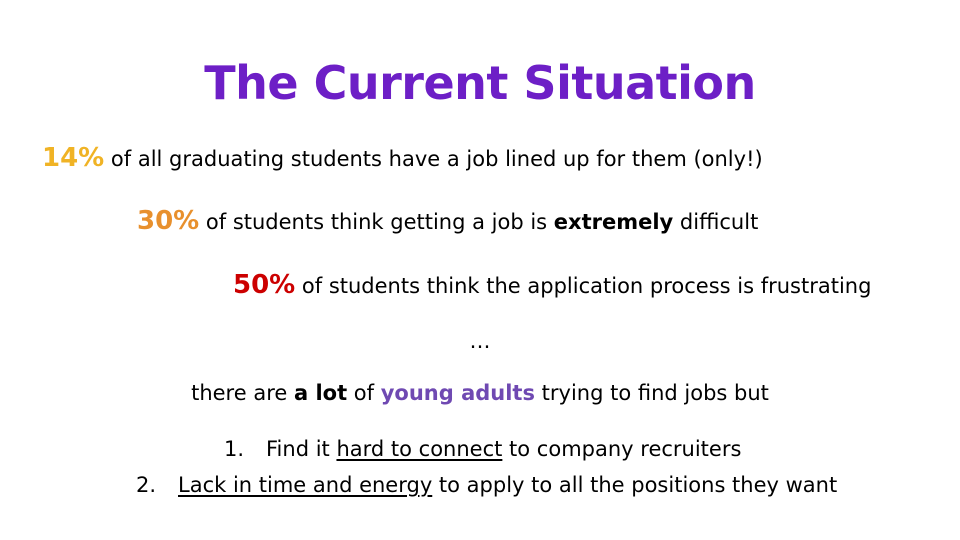 This screenshot has height=540, width=960. Describe the element at coordinates (168, 221) in the screenshot. I see `stat-value: 30%` at that location.